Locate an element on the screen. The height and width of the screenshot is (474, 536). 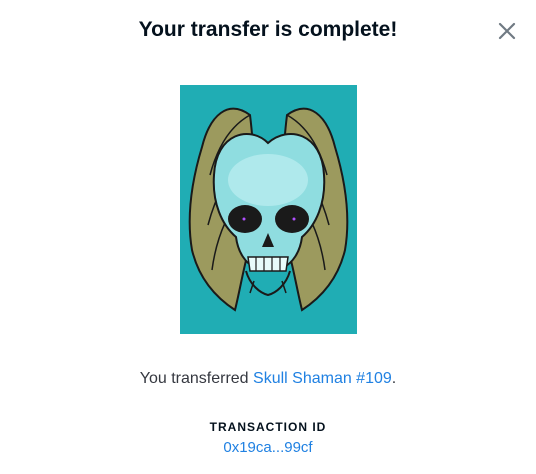
modal-title: Your transfer is complete! is located at coordinates (268, 29).